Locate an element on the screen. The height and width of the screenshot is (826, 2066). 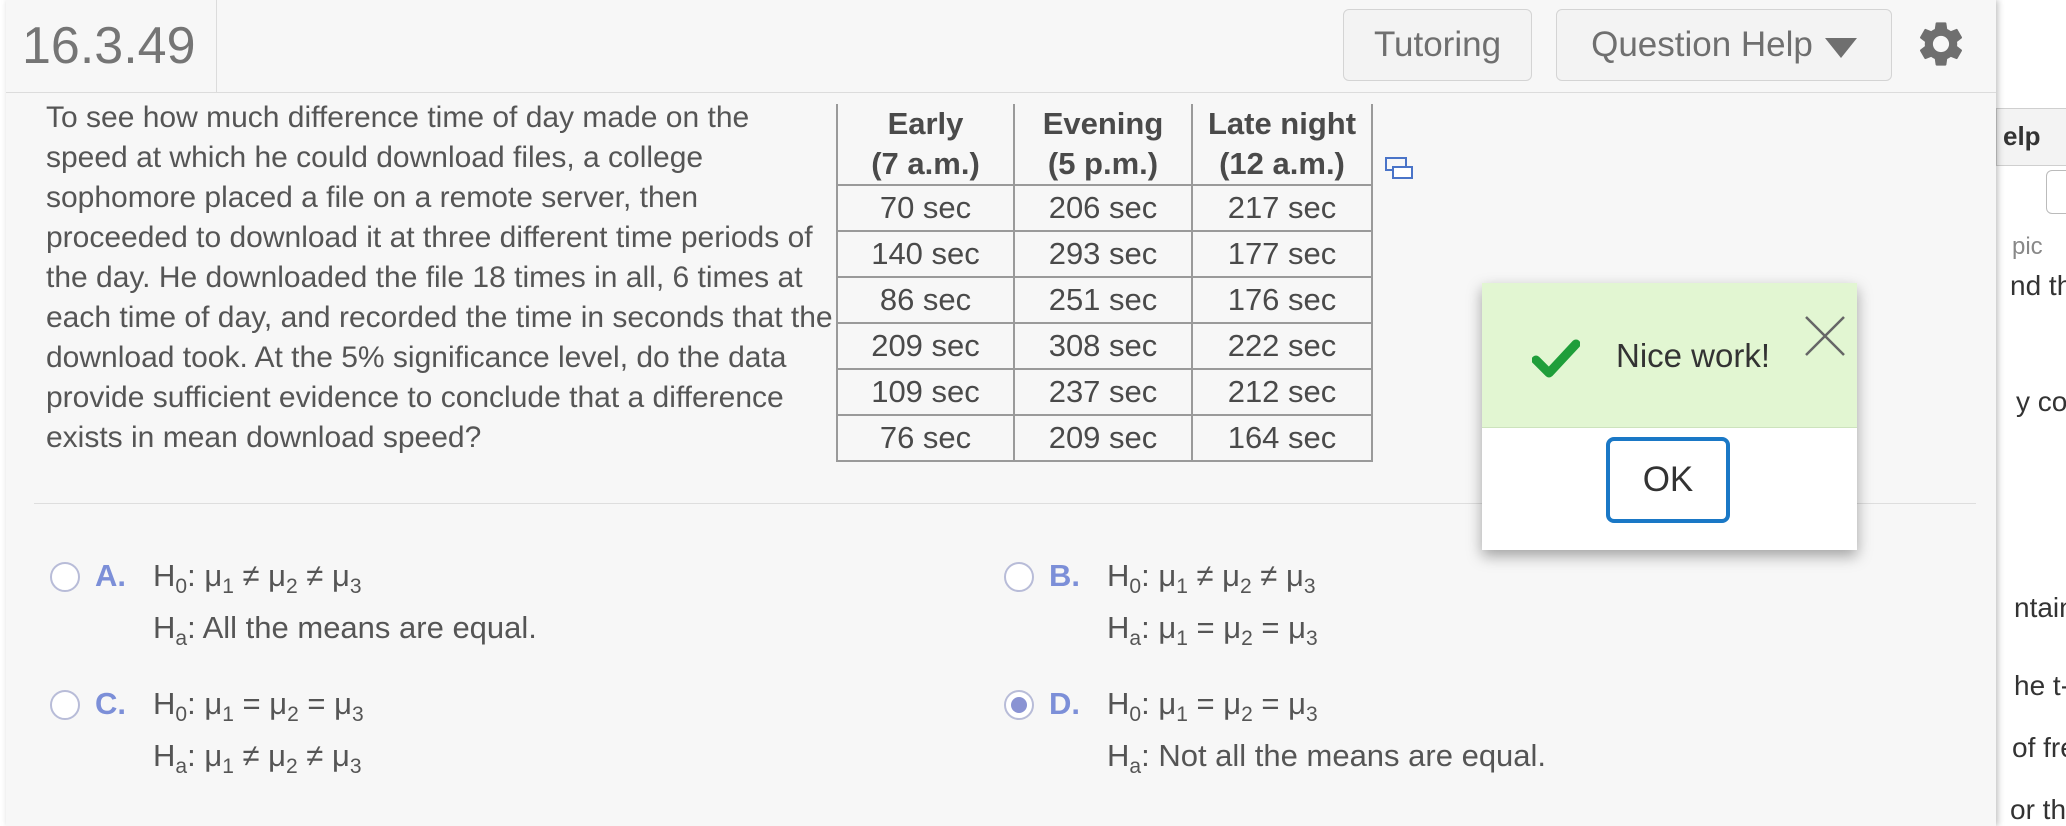
radio-button-selected is located at coordinates (1019, 705).